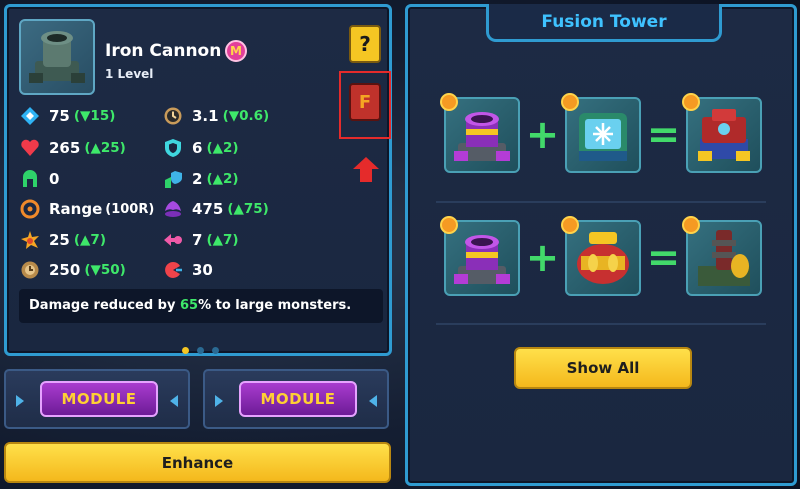 The height and width of the screenshot is (489, 800). Describe the element at coordinates (173, 116) in the screenshot. I see `clock-icon` at that location.